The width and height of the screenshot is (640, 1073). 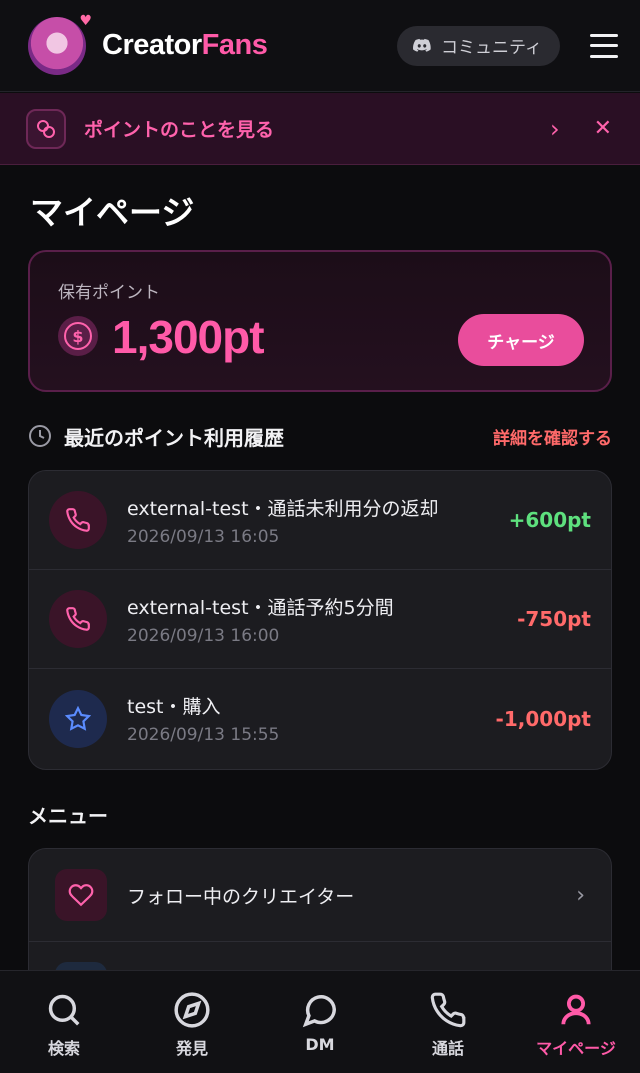 I want to click on chat-bubble-icon, so click(x=319, y=1011).